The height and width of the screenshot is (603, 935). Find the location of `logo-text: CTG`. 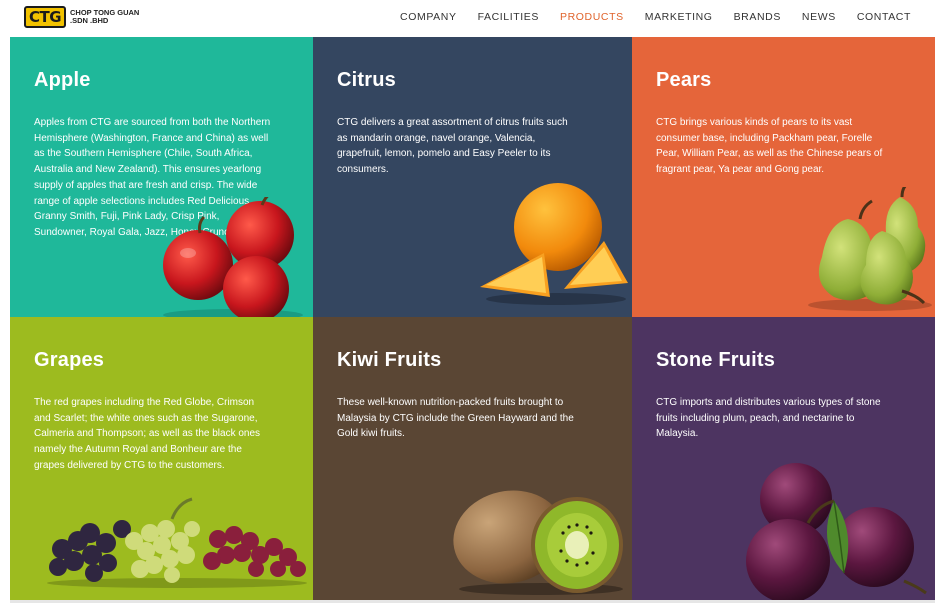

logo-text: CTG is located at coordinates (45, 17).